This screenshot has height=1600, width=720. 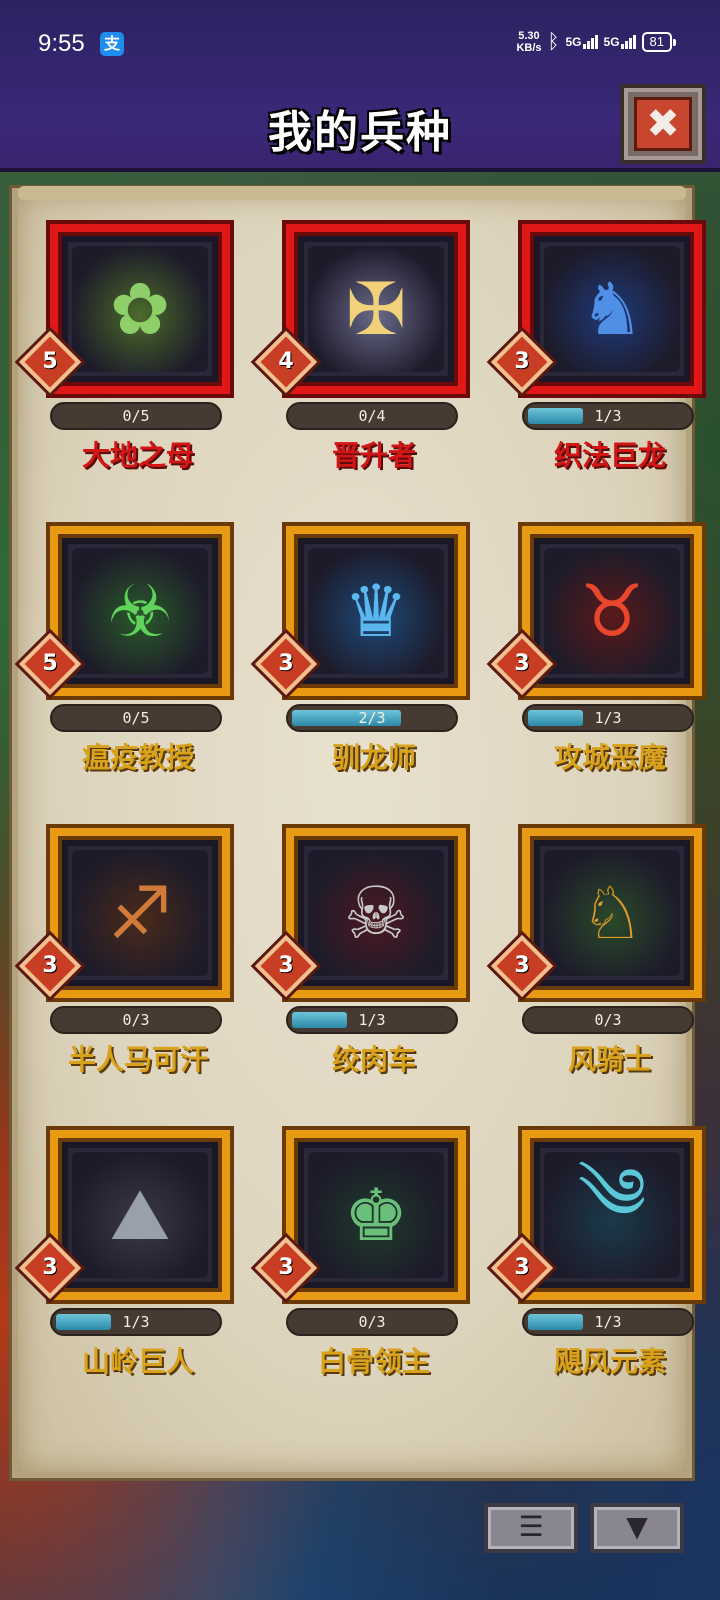 I want to click on scroll-top-edge, so click(x=352, y=193).